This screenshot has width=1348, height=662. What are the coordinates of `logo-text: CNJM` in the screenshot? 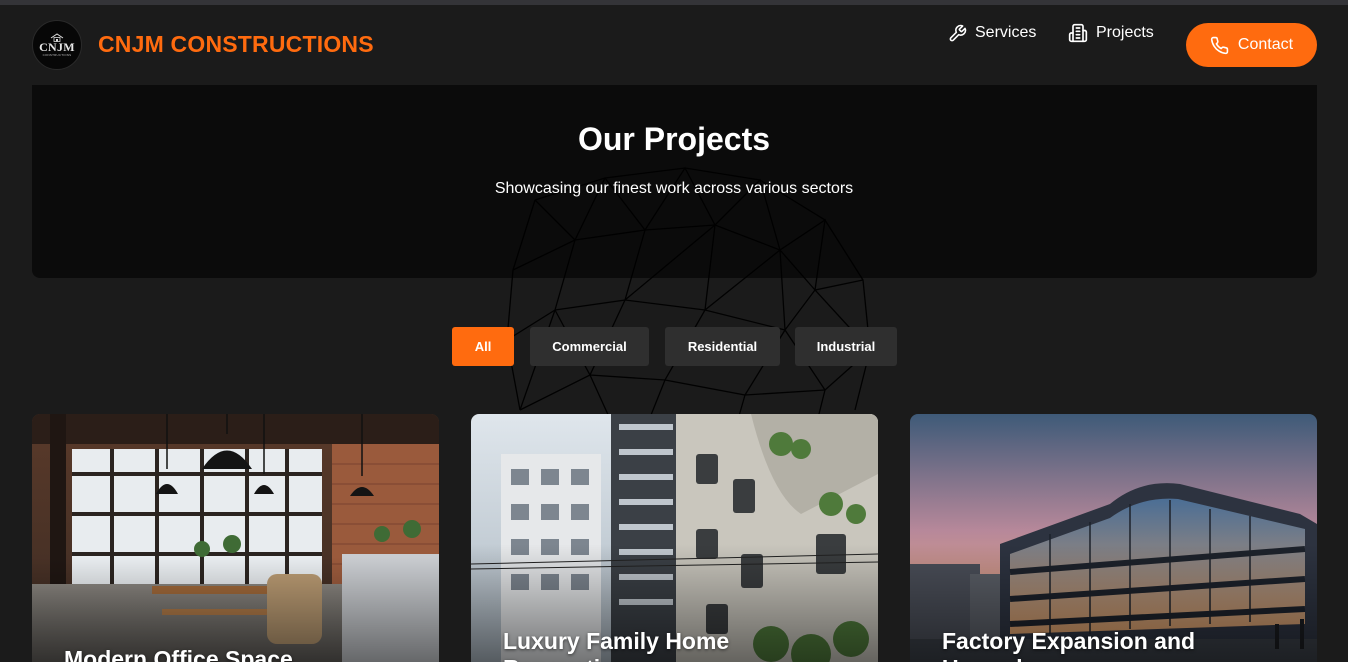 It's located at (57, 47).